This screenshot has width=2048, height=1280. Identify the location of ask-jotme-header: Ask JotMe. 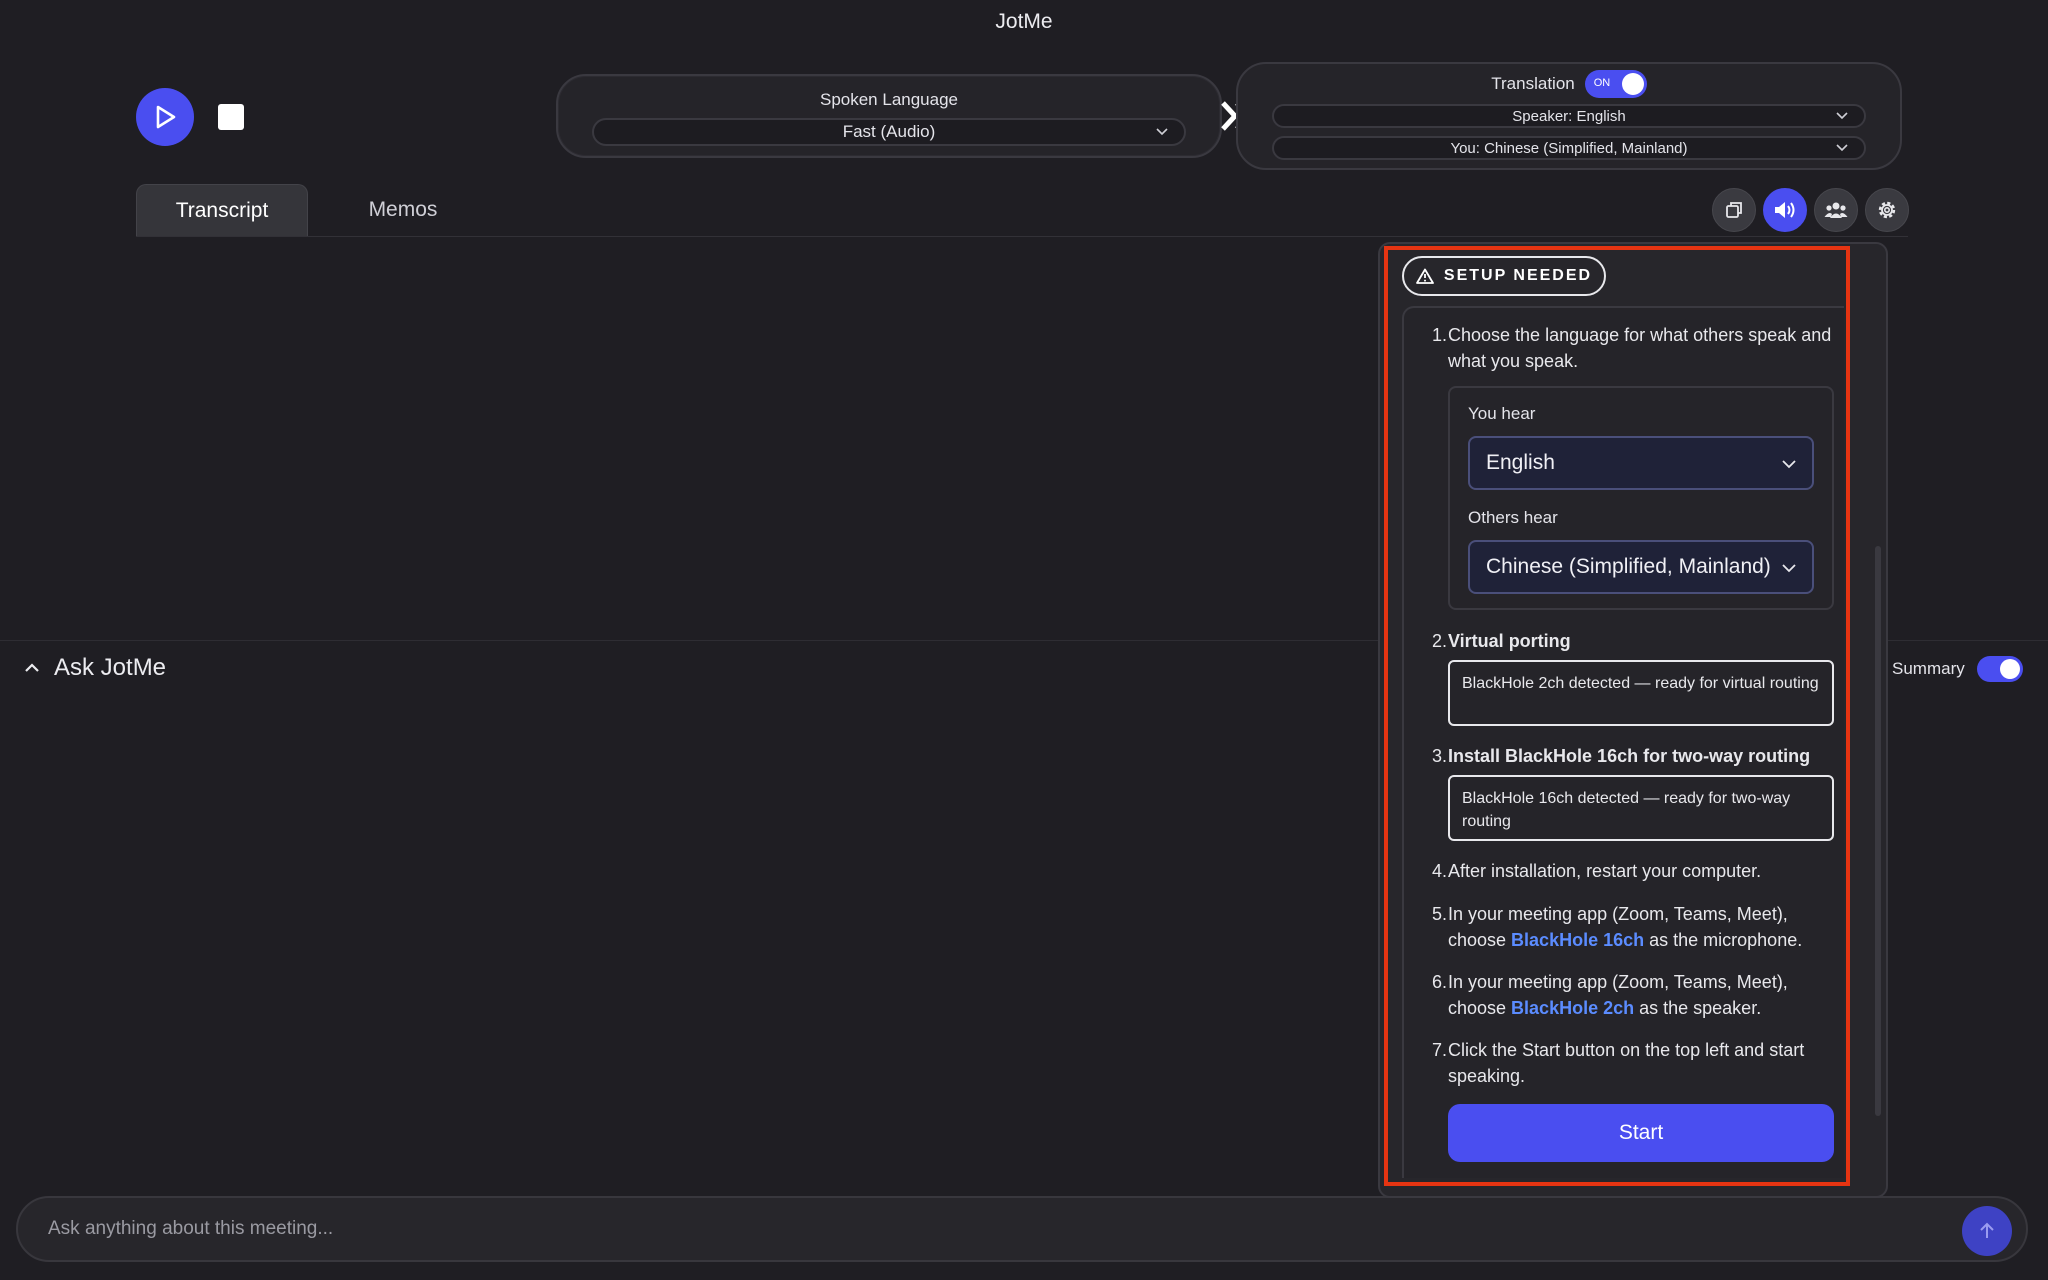
(95, 668).